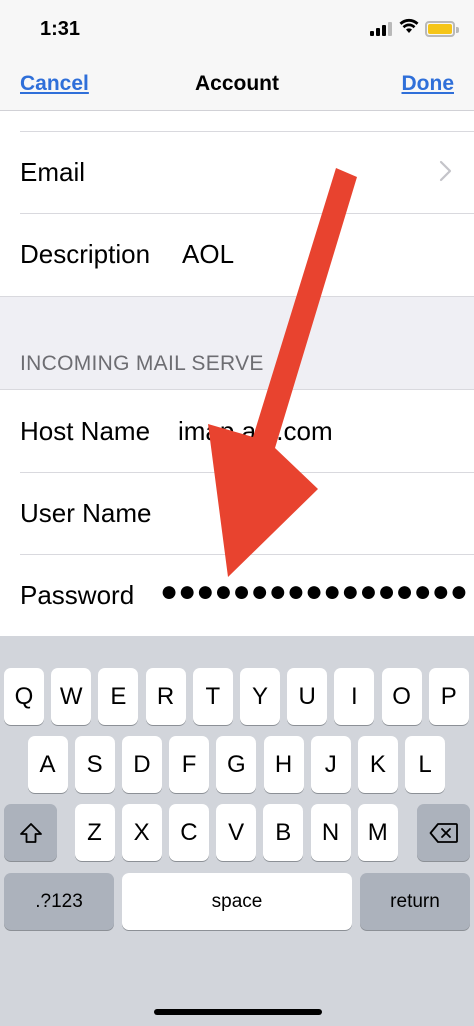 This screenshot has height=1026, width=474. Describe the element at coordinates (60, 29) in the screenshot. I see `status-time: 1:31` at that location.